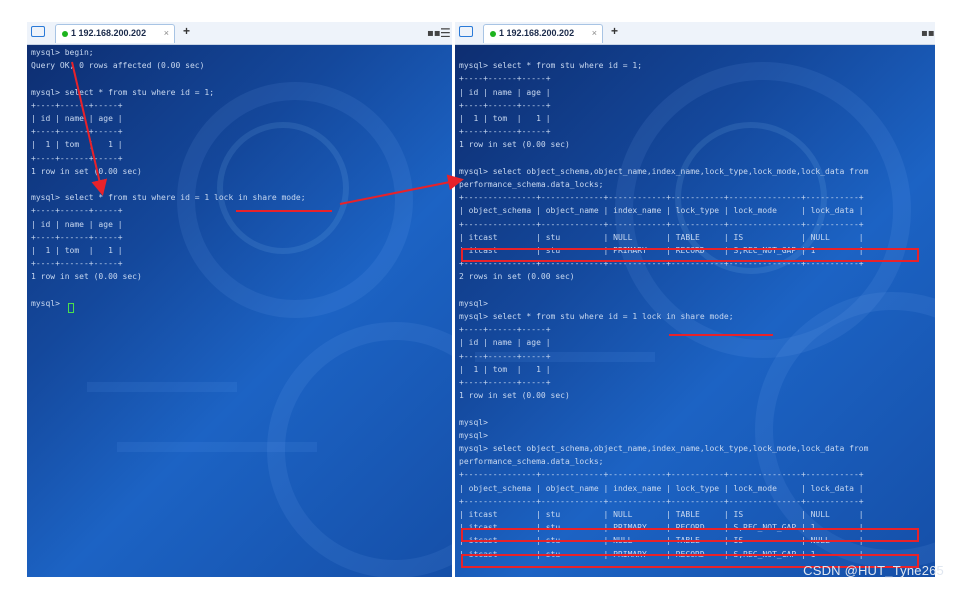 The width and height of the screenshot is (962, 591). Describe the element at coordinates (695, 33) in the screenshot. I see `tab-bar: 1 192.168.200.202 × + ▪▪` at that location.